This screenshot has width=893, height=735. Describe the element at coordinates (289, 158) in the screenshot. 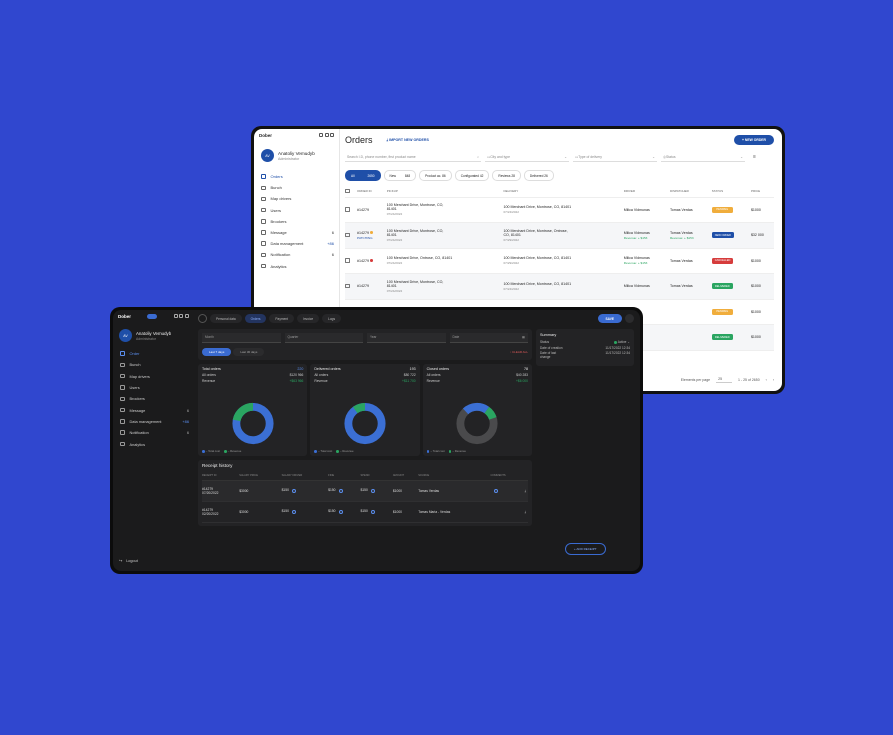

I see `user-role: Administrator` at that location.